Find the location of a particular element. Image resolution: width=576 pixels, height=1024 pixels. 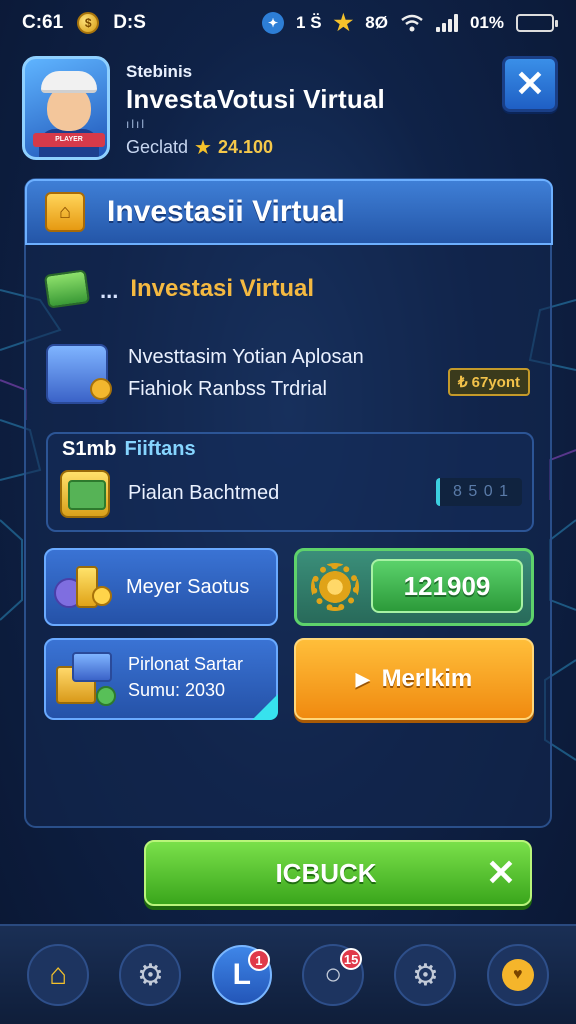

balance-tile: 121909 is located at coordinates (414, 587).